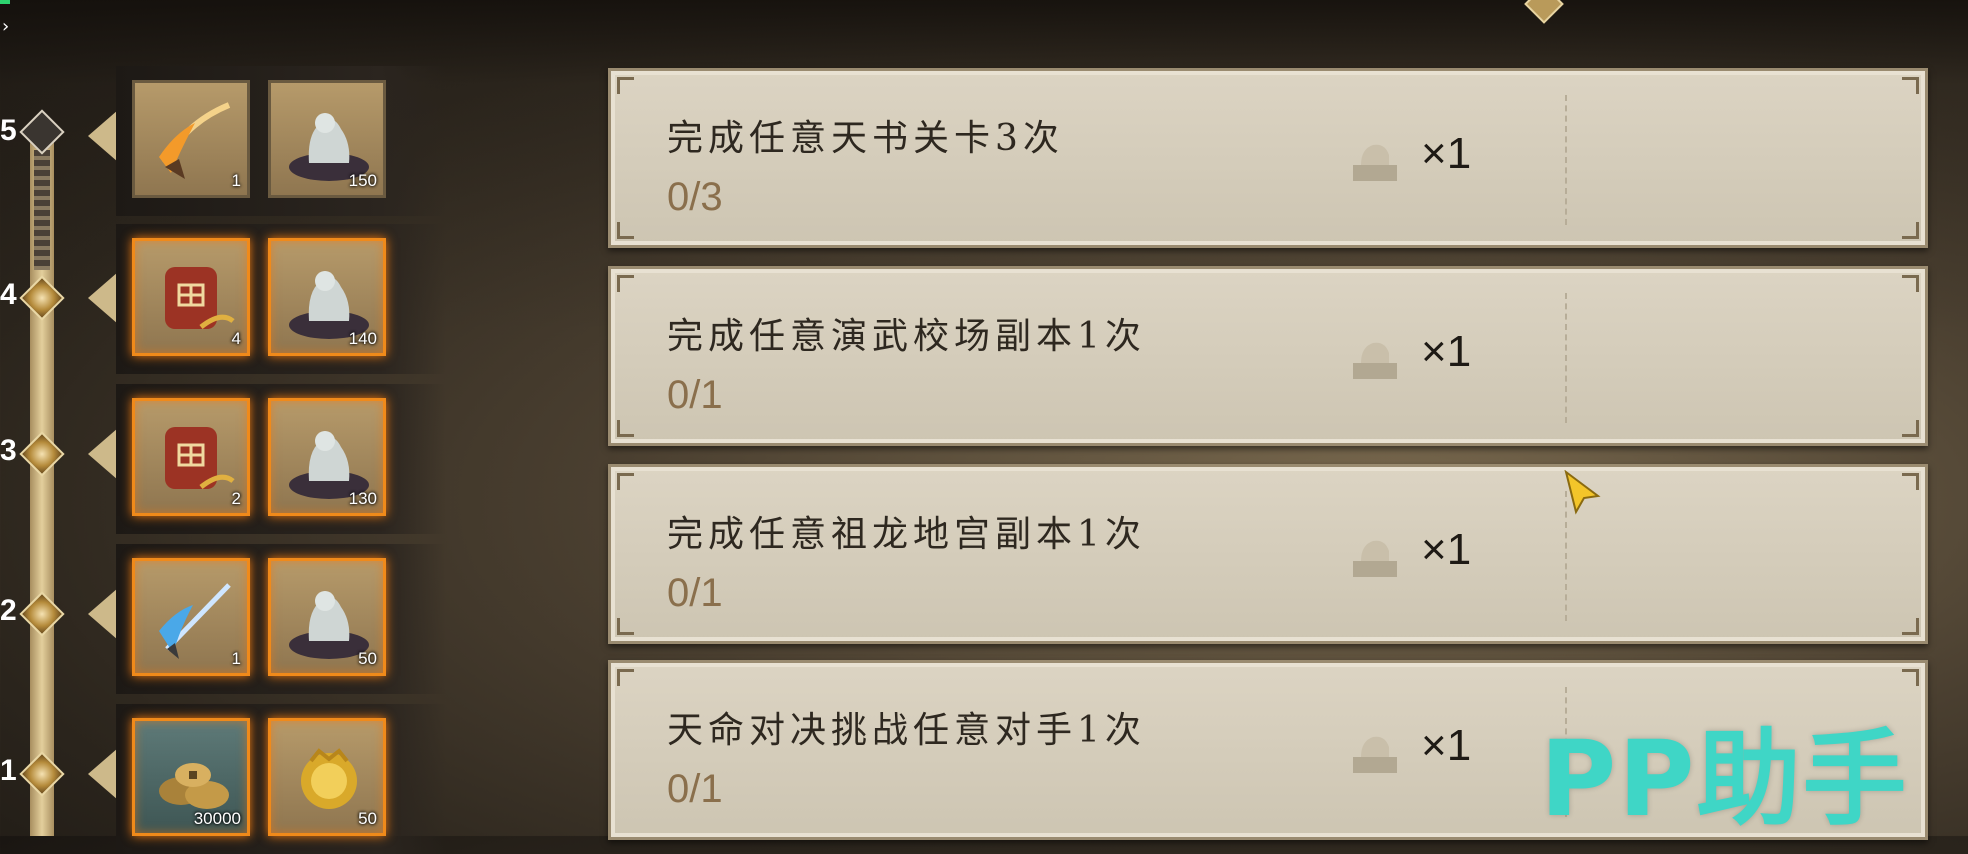 This screenshot has height=854, width=1968. What do you see at coordinates (5, 2) in the screenshot?
I see `status-green-bar` at bounding box center [5, 2].